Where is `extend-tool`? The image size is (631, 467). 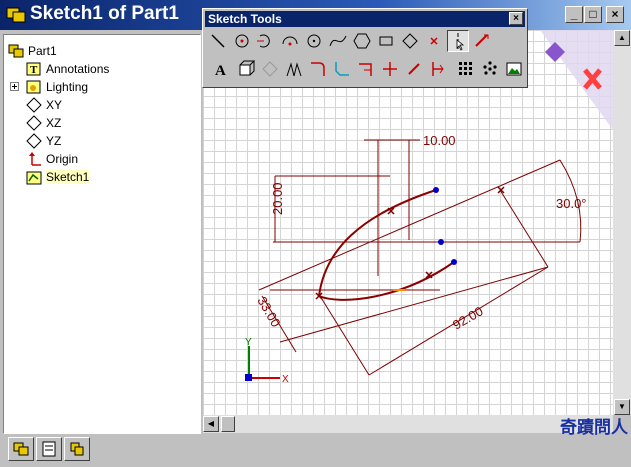
extend-tool is located at coordinates (390, 69).